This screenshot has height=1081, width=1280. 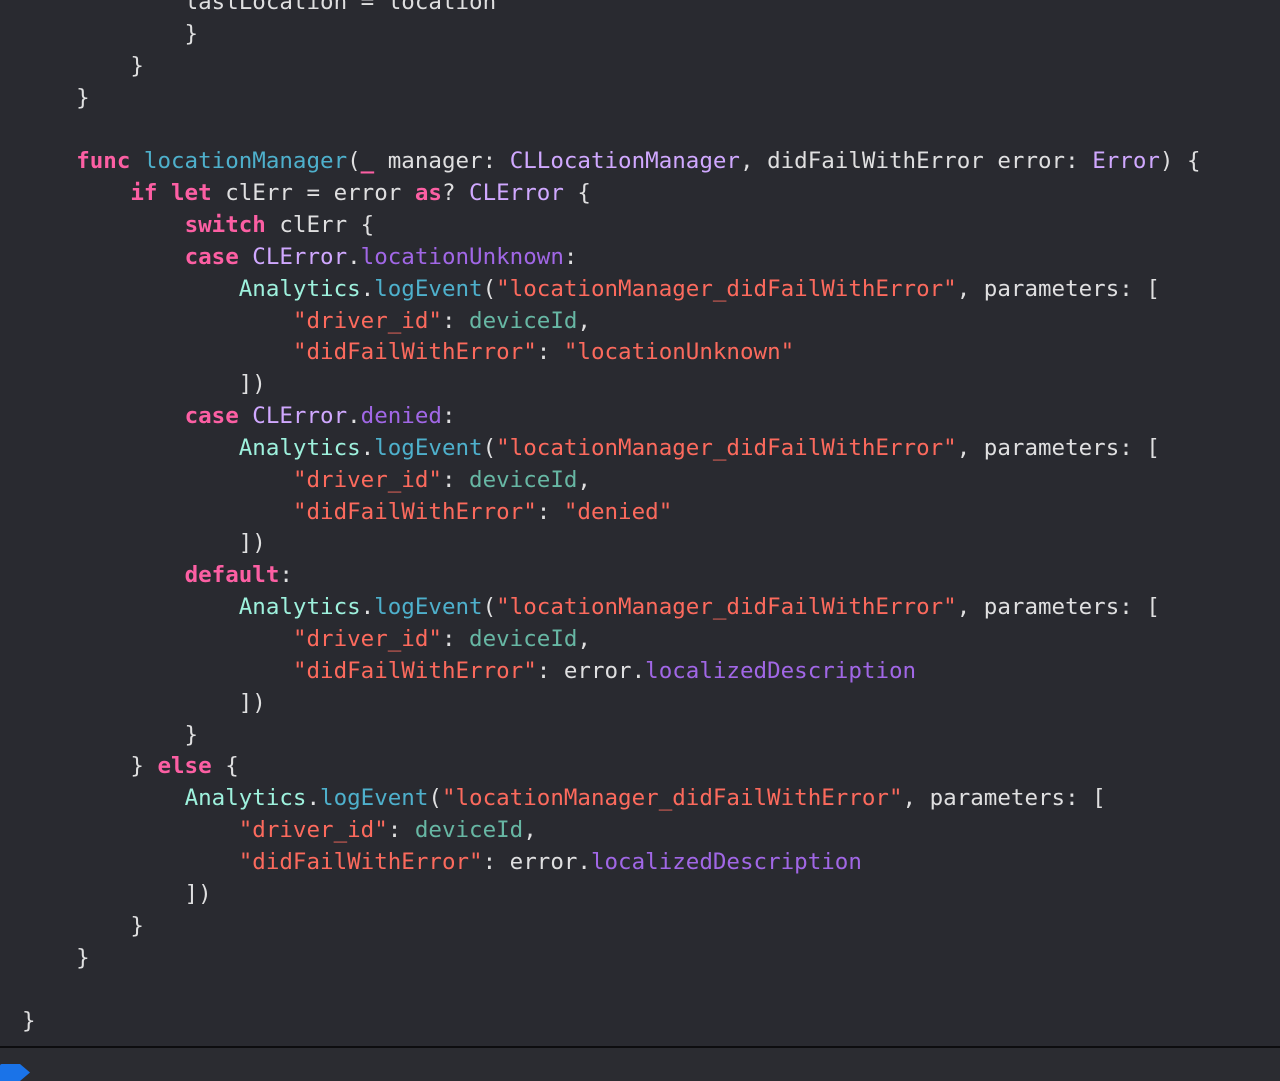 I want to click on debug-bar, so click(x=640, y=1063).